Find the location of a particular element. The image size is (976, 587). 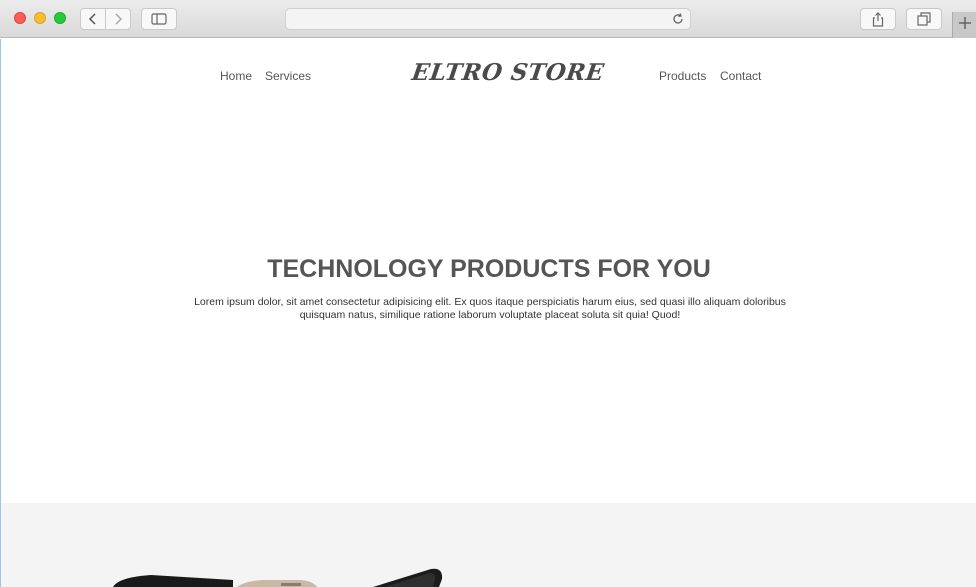

tabs-icon is located at coordinates (924, 19).